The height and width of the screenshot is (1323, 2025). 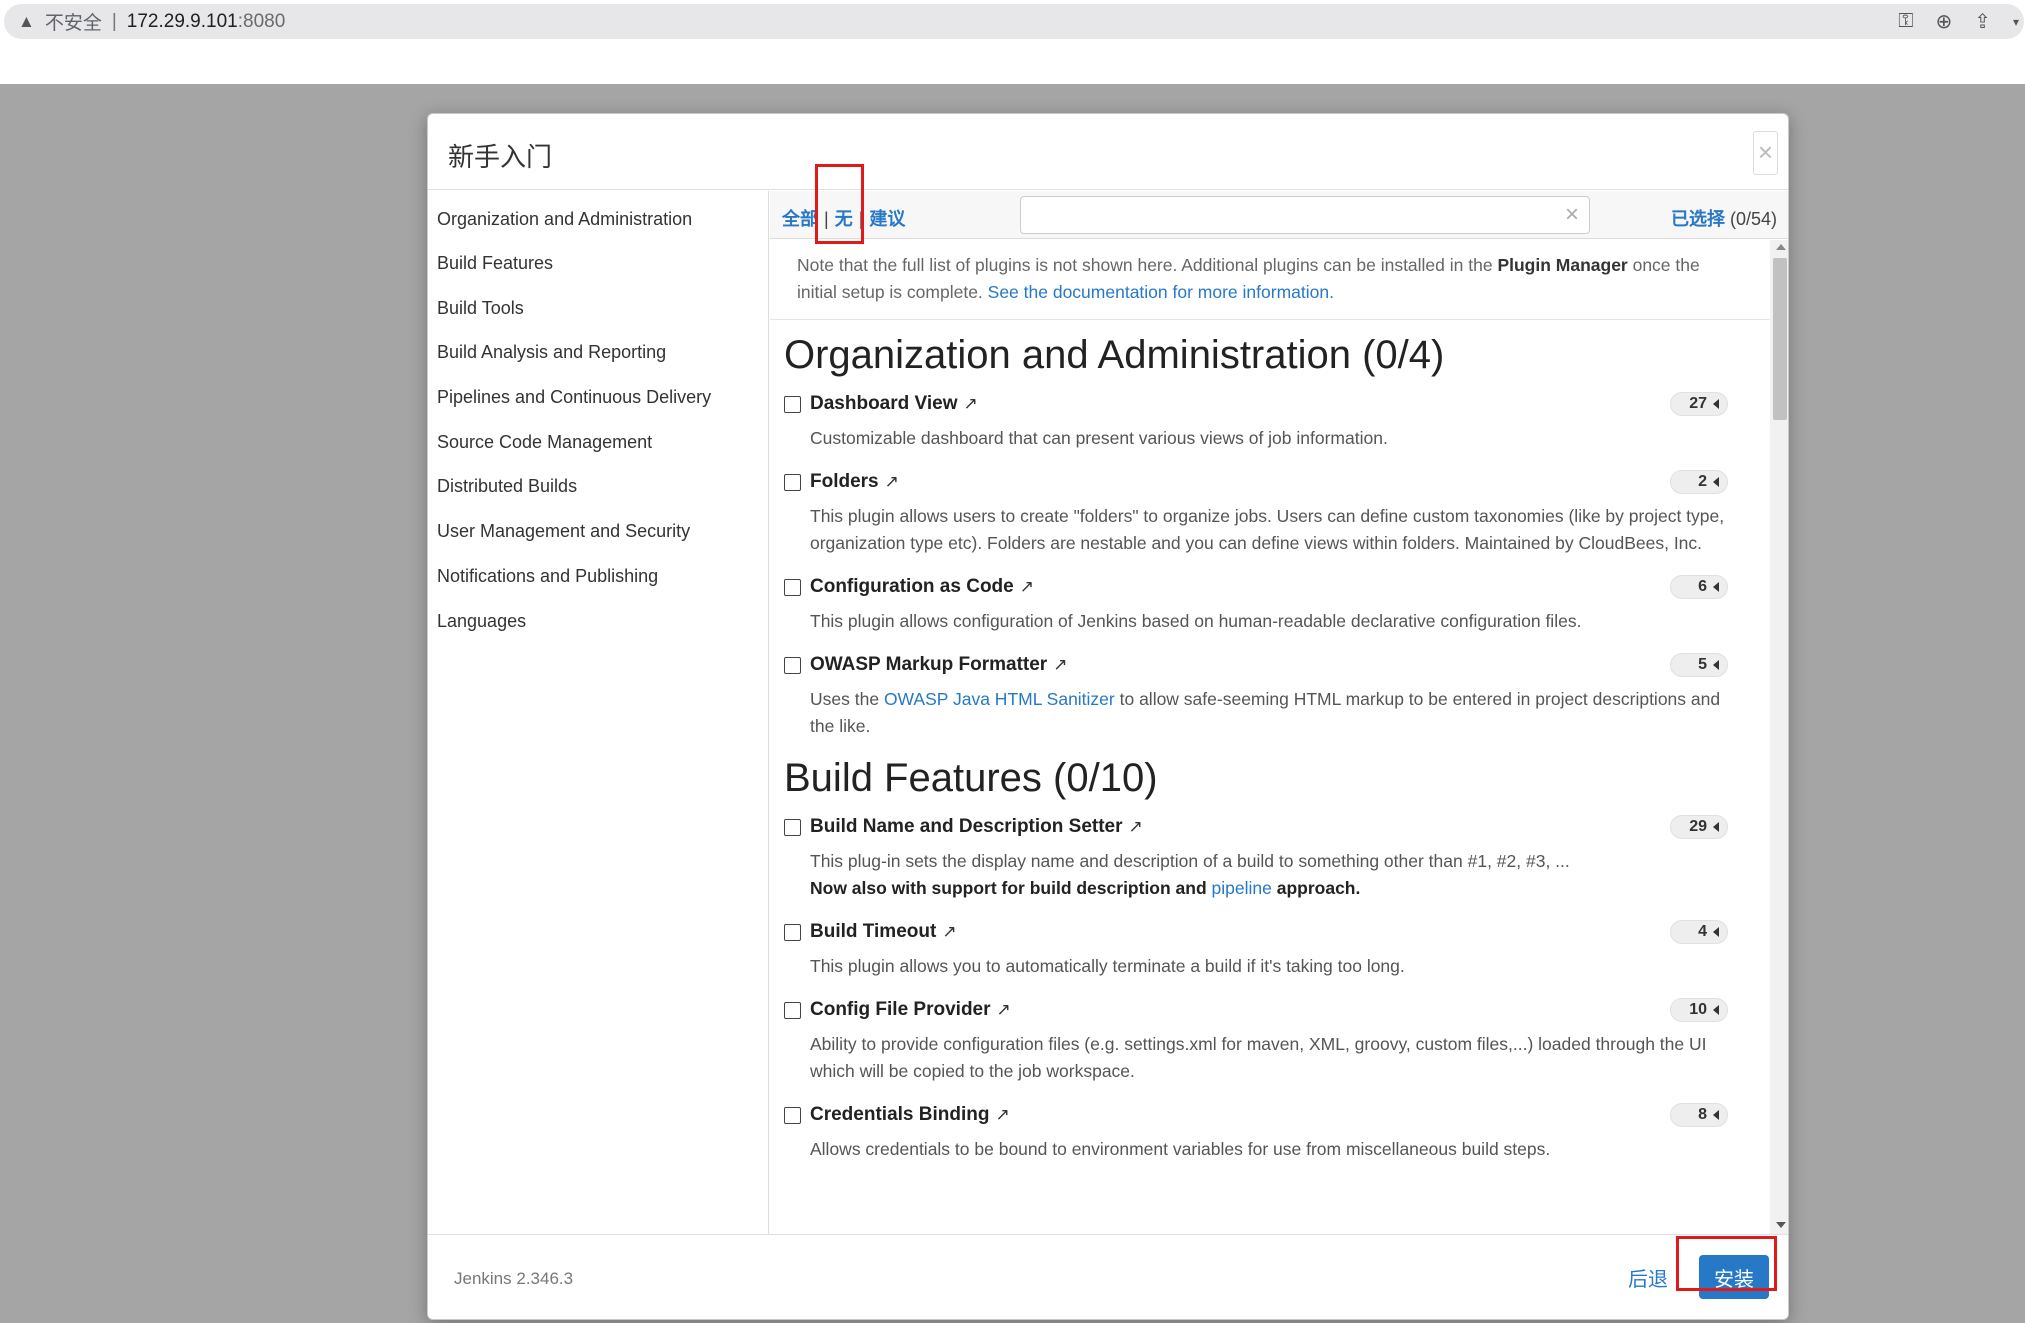 What do you see at coordinates (873, 932) in the screenshot?
I see `plugin-name: Build Timeout` at bounding box center [873, 932].